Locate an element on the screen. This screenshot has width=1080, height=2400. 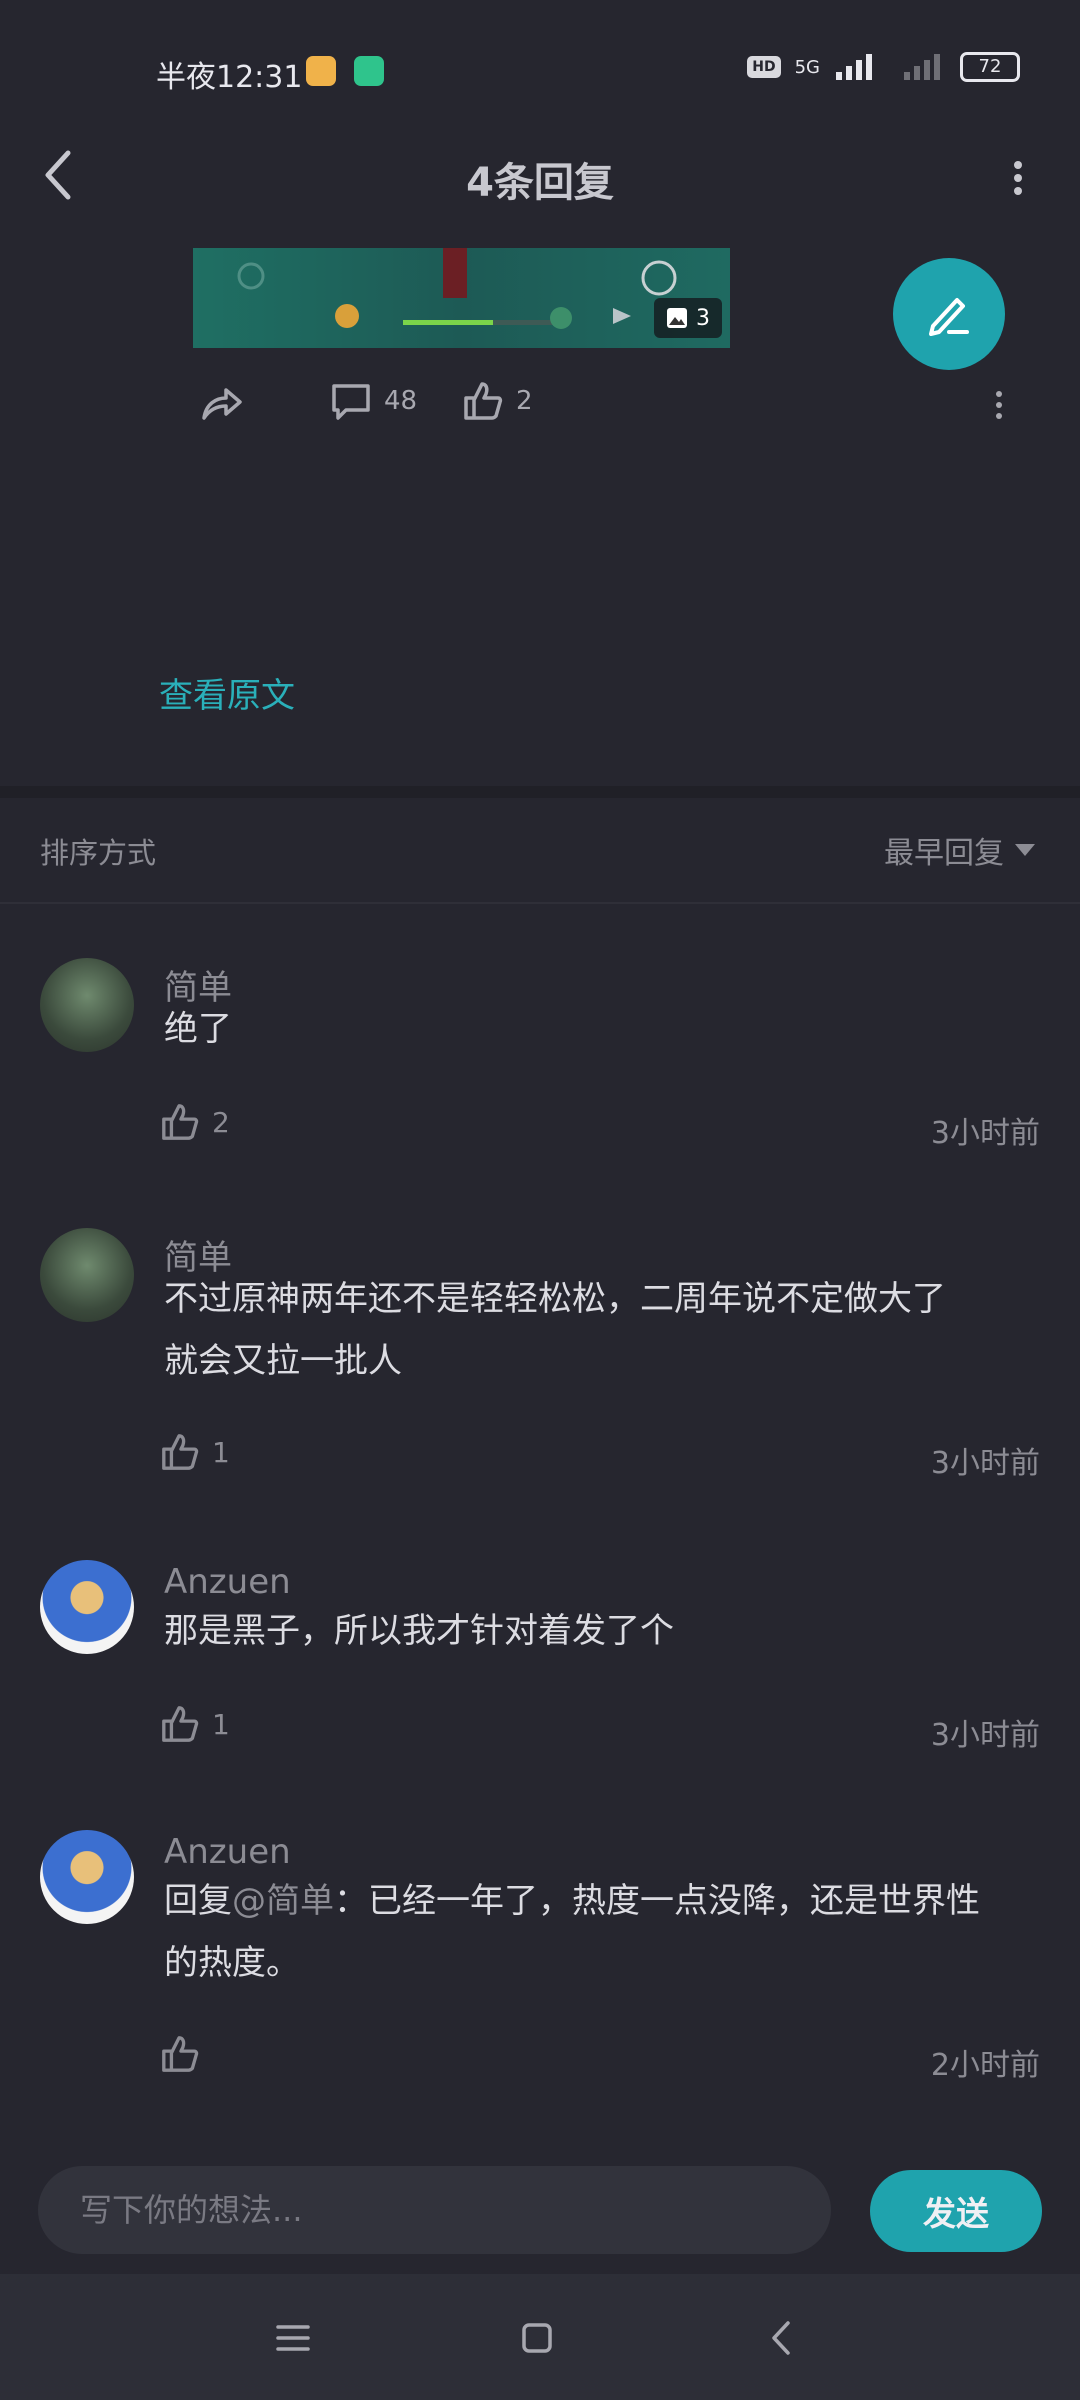
post-action-row is located at coordinates (540, 404).